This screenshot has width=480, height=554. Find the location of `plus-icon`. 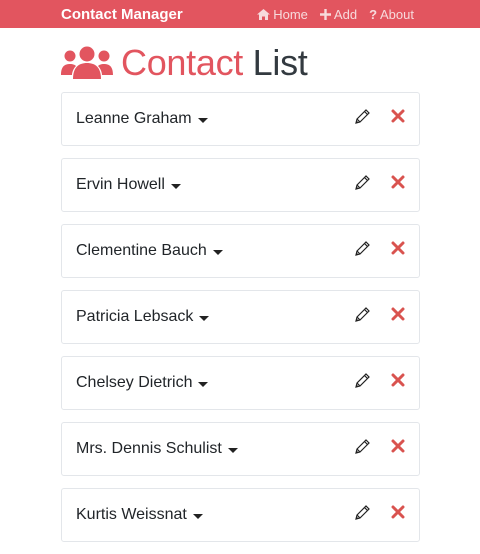

plus-icon is located at coordinates (325, 14).